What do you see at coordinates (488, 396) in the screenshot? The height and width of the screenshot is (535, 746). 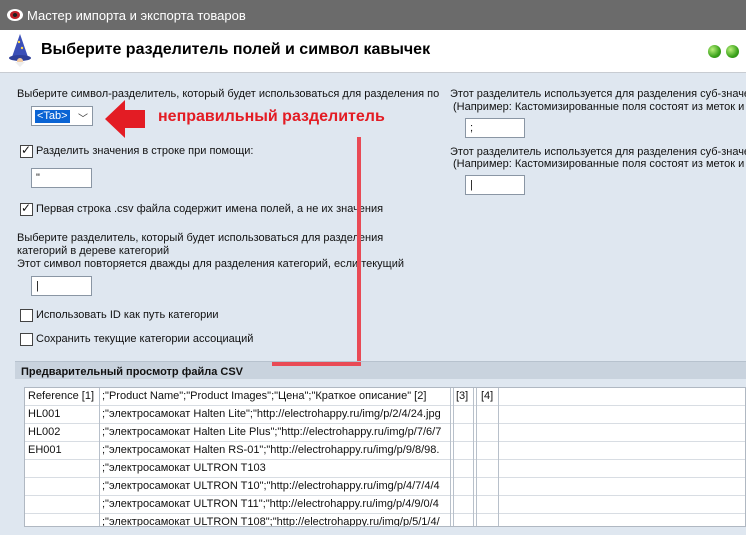 I see `column-header: [4]` at bounding box center [488, 396].